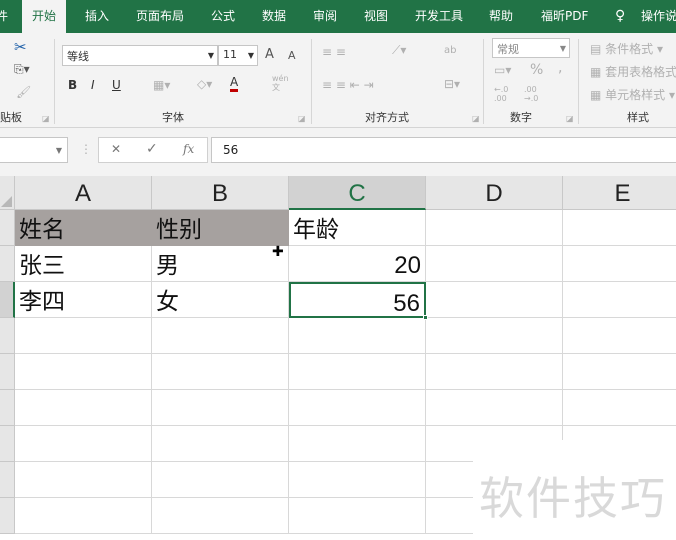 The width and height of the screenshot is (676, 540). What do you see at coordinates (452, 84) in the screenshot?
I see `merge-center-icon: ⊟▾` at bounding box center [452, 84].